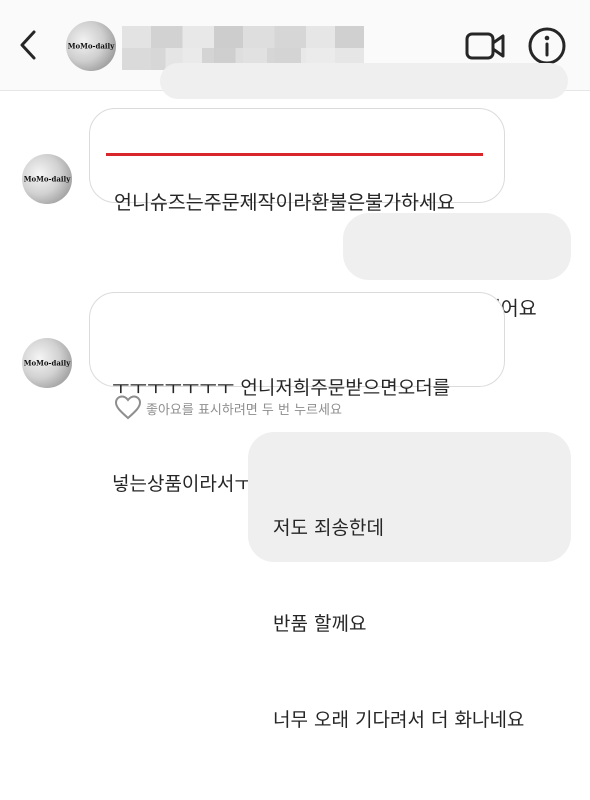 The width and height of the screenshot is (590, 800). I want to click on info-icon, so click(547, 46).